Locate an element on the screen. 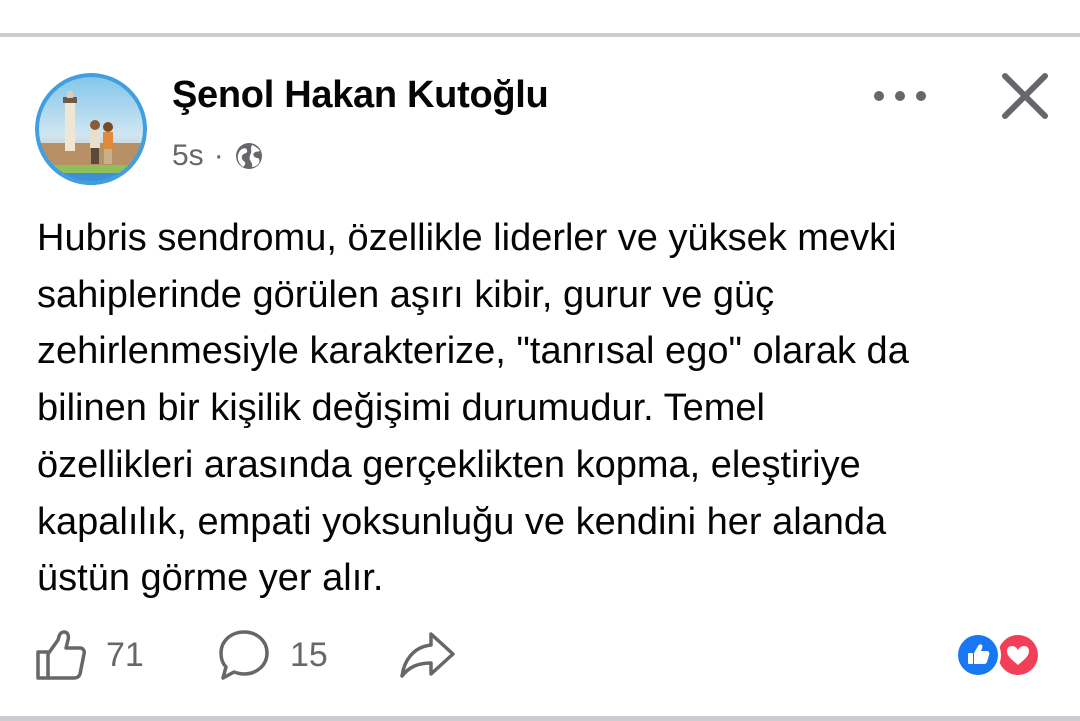 This screenshot has height=721, width=1080. thumbs-up-icon is located at coordinates (61, 655).